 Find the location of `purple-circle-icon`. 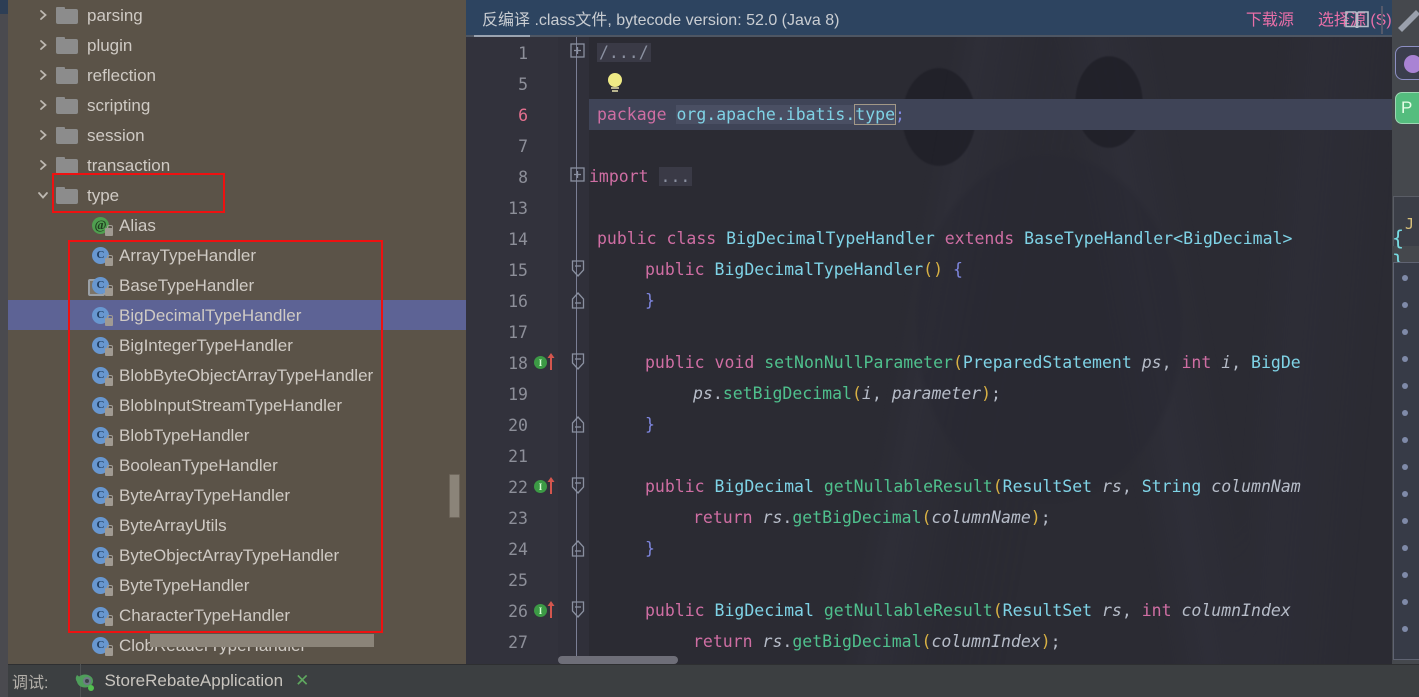

purple-circle-icon is located at coordinates (1407, 63).